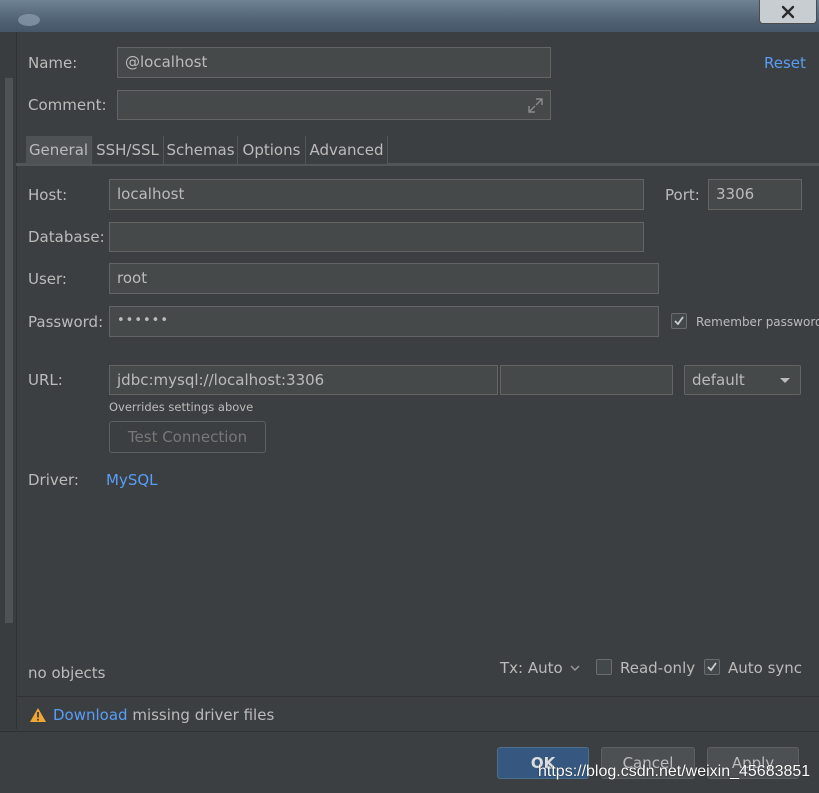 This screenshot has height=793, width=819. I want to click on port-label: Port:, so click(682, 195).